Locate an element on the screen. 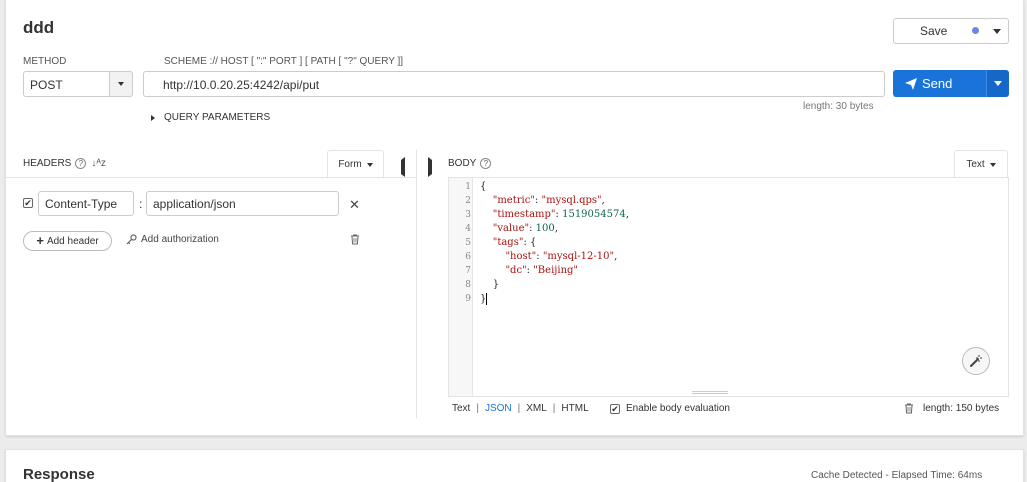 The height and width of the screenshot is (482, 1027). line-number: 8 is located at coordinates (468, 285).